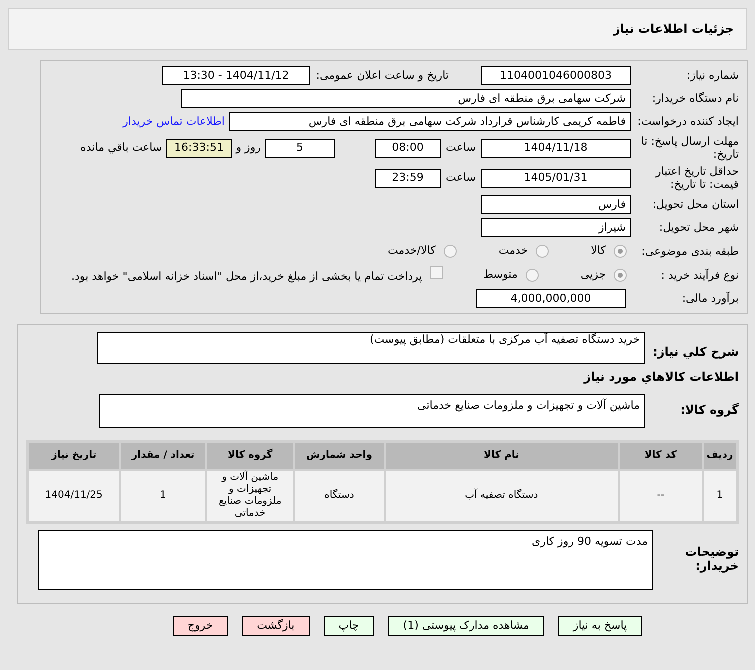 This screenshot has width=755, height=670. Describe the element at coordinates (673, 29) in the screenshot. I see `page-title: جزئیات اطلاعات نیاز` at that location.